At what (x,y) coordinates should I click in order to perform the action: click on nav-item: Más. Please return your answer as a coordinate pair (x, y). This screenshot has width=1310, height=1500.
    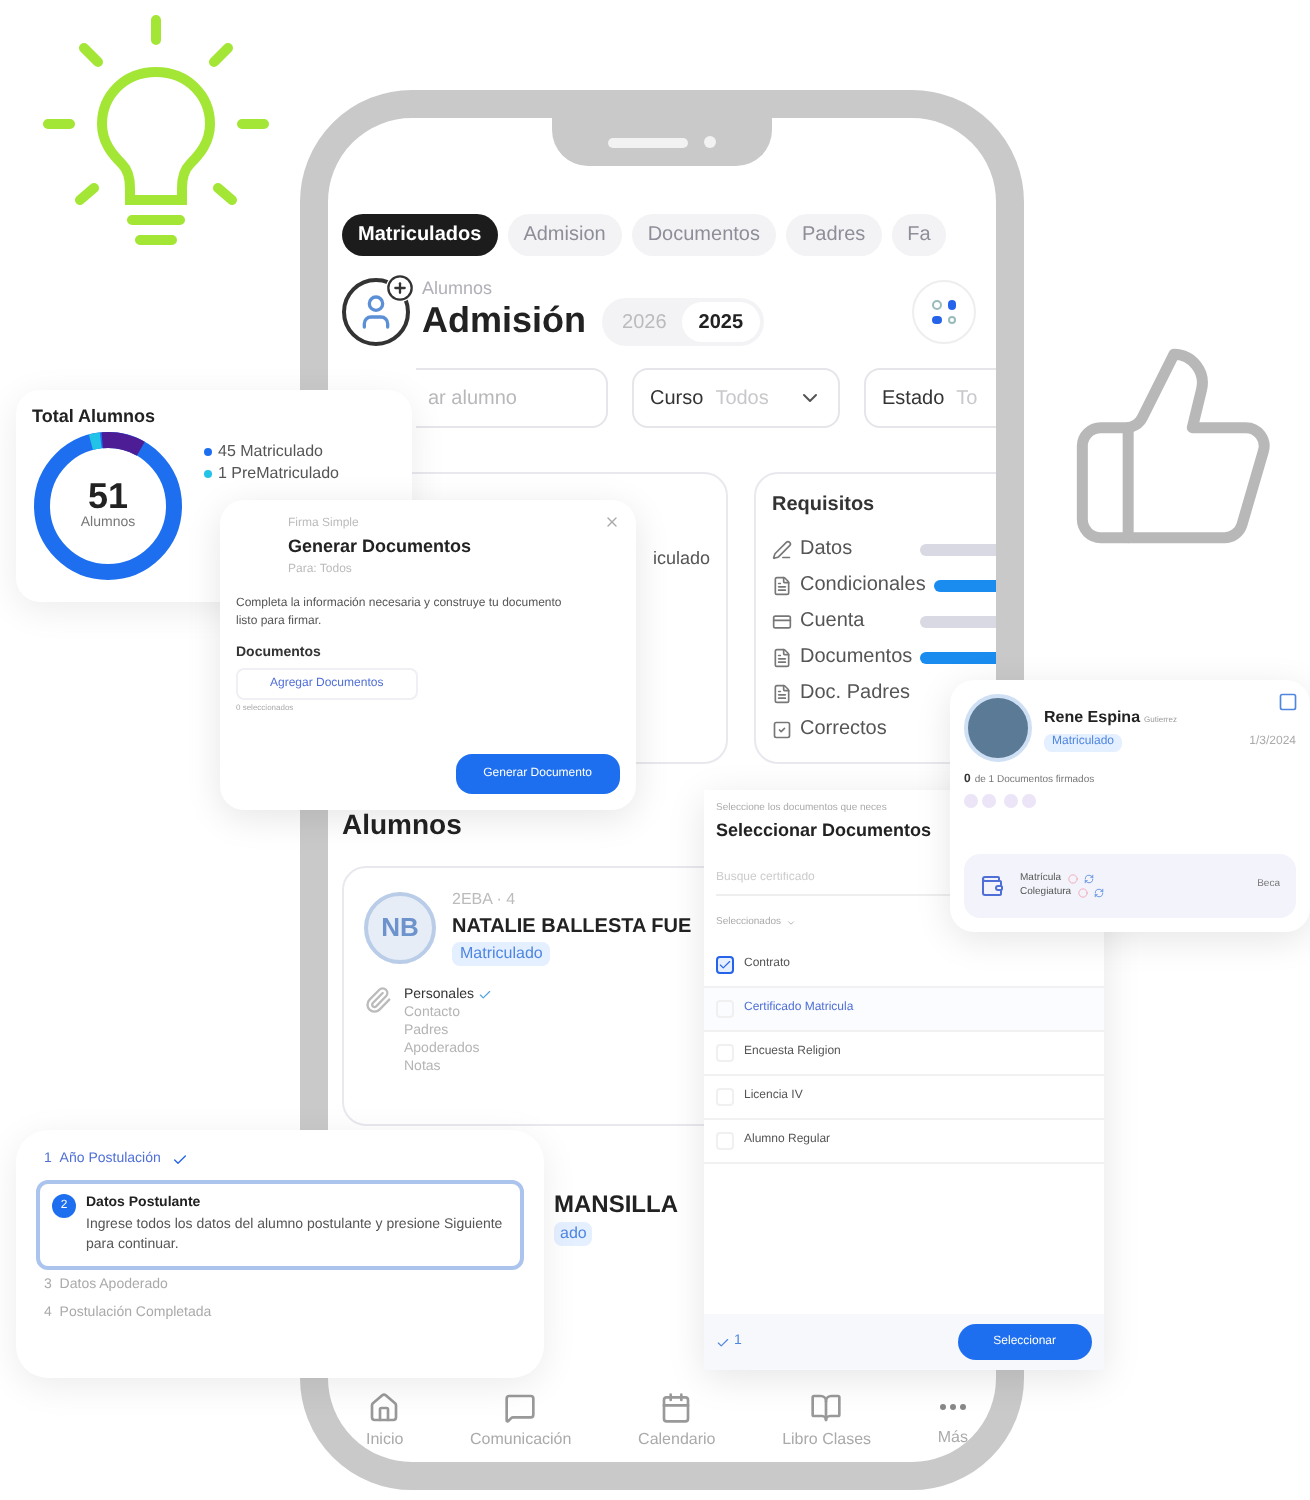
    Looking at the image, I should click on (952, 1422).